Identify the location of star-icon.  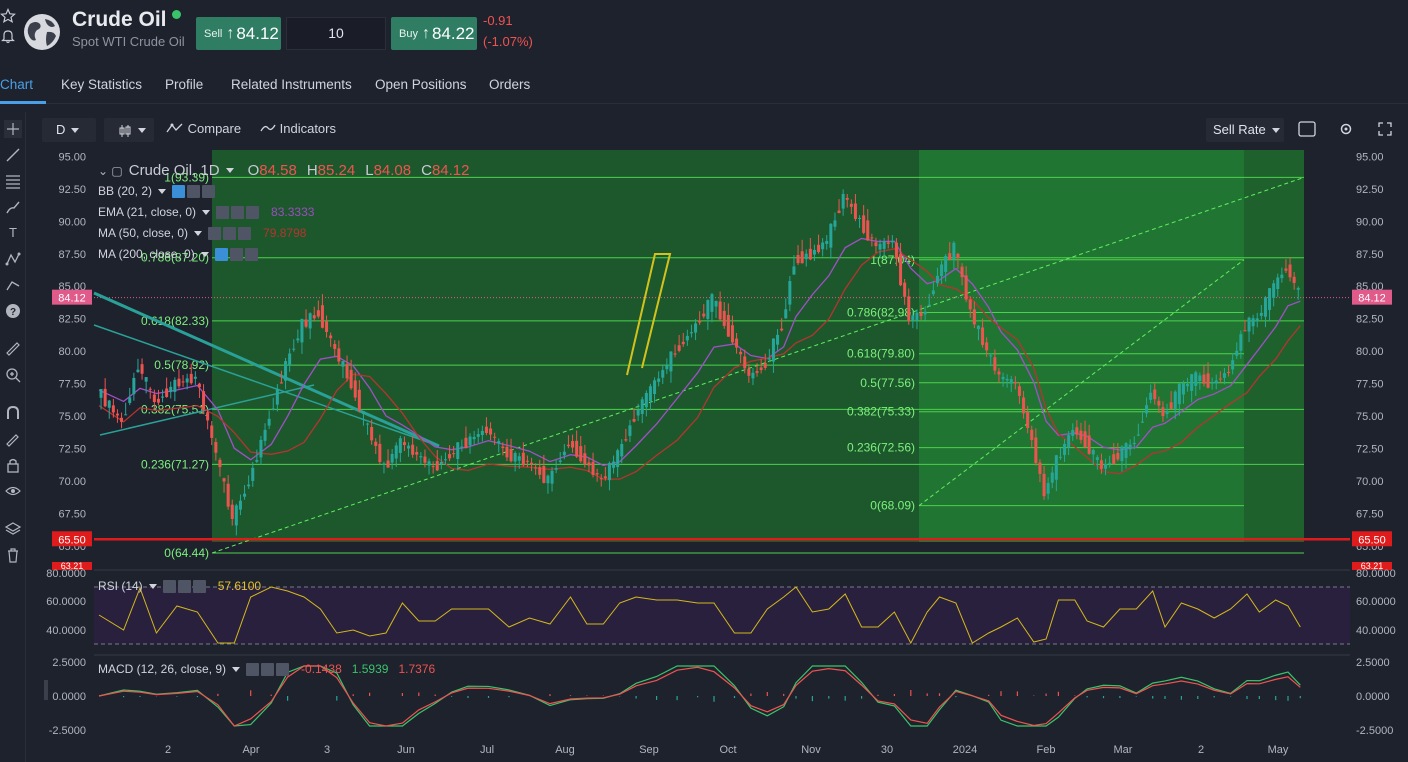
(8, 16).